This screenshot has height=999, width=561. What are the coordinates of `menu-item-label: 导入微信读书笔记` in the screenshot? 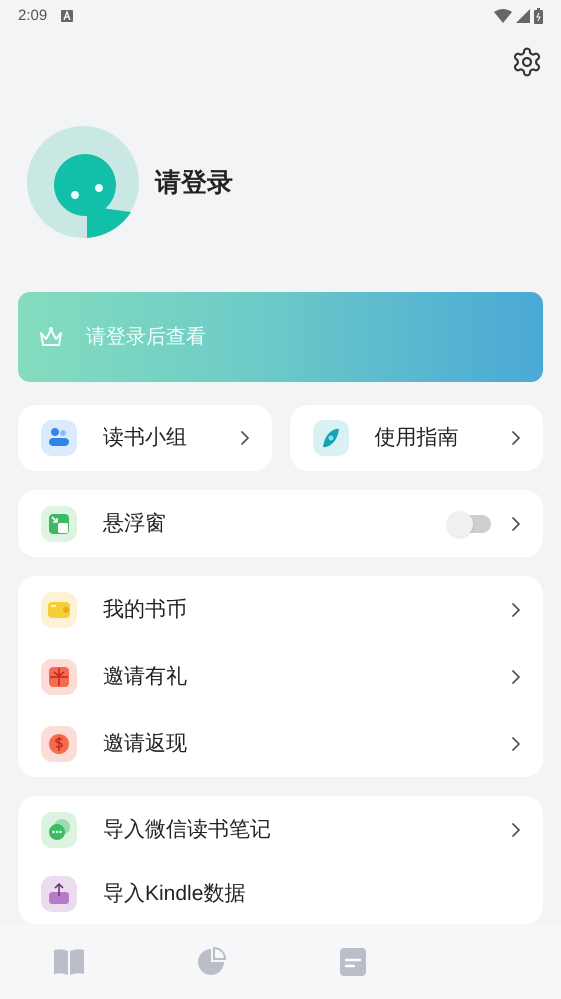 It's located at (187, 829).